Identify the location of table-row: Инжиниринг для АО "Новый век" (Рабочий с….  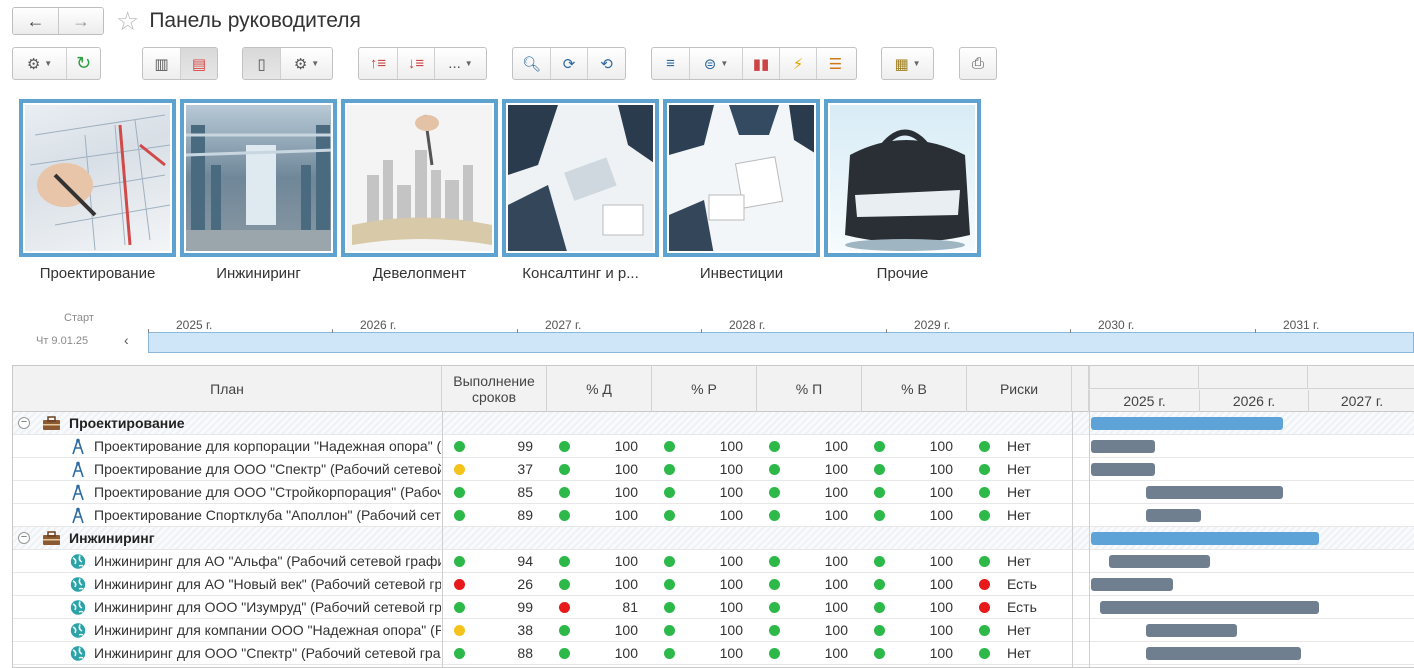
(713, 584).